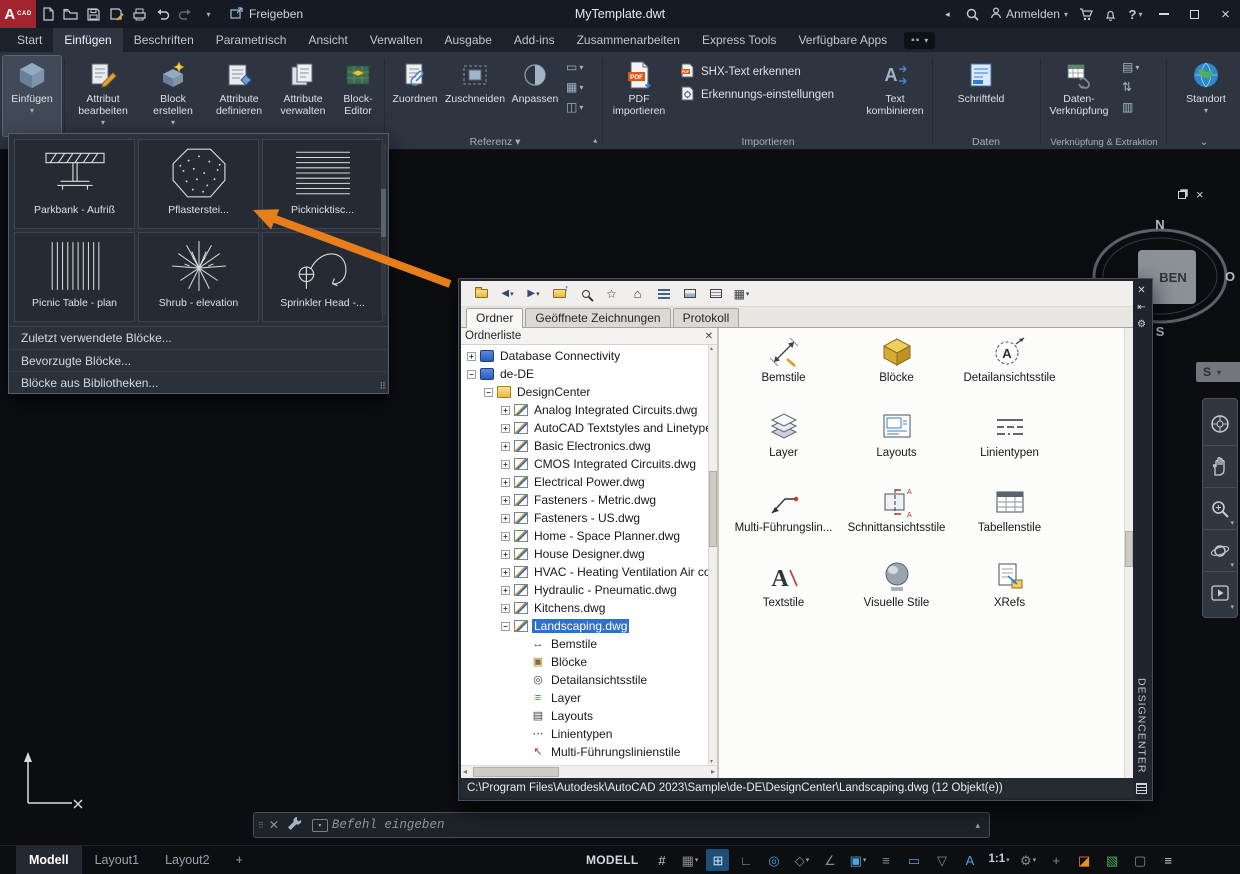 Image resolution: width=1240 pixels, height=874 pixels. Describe the element at coordinates (1194, 14) in the screenshot. I see `maximize-button` at that location.